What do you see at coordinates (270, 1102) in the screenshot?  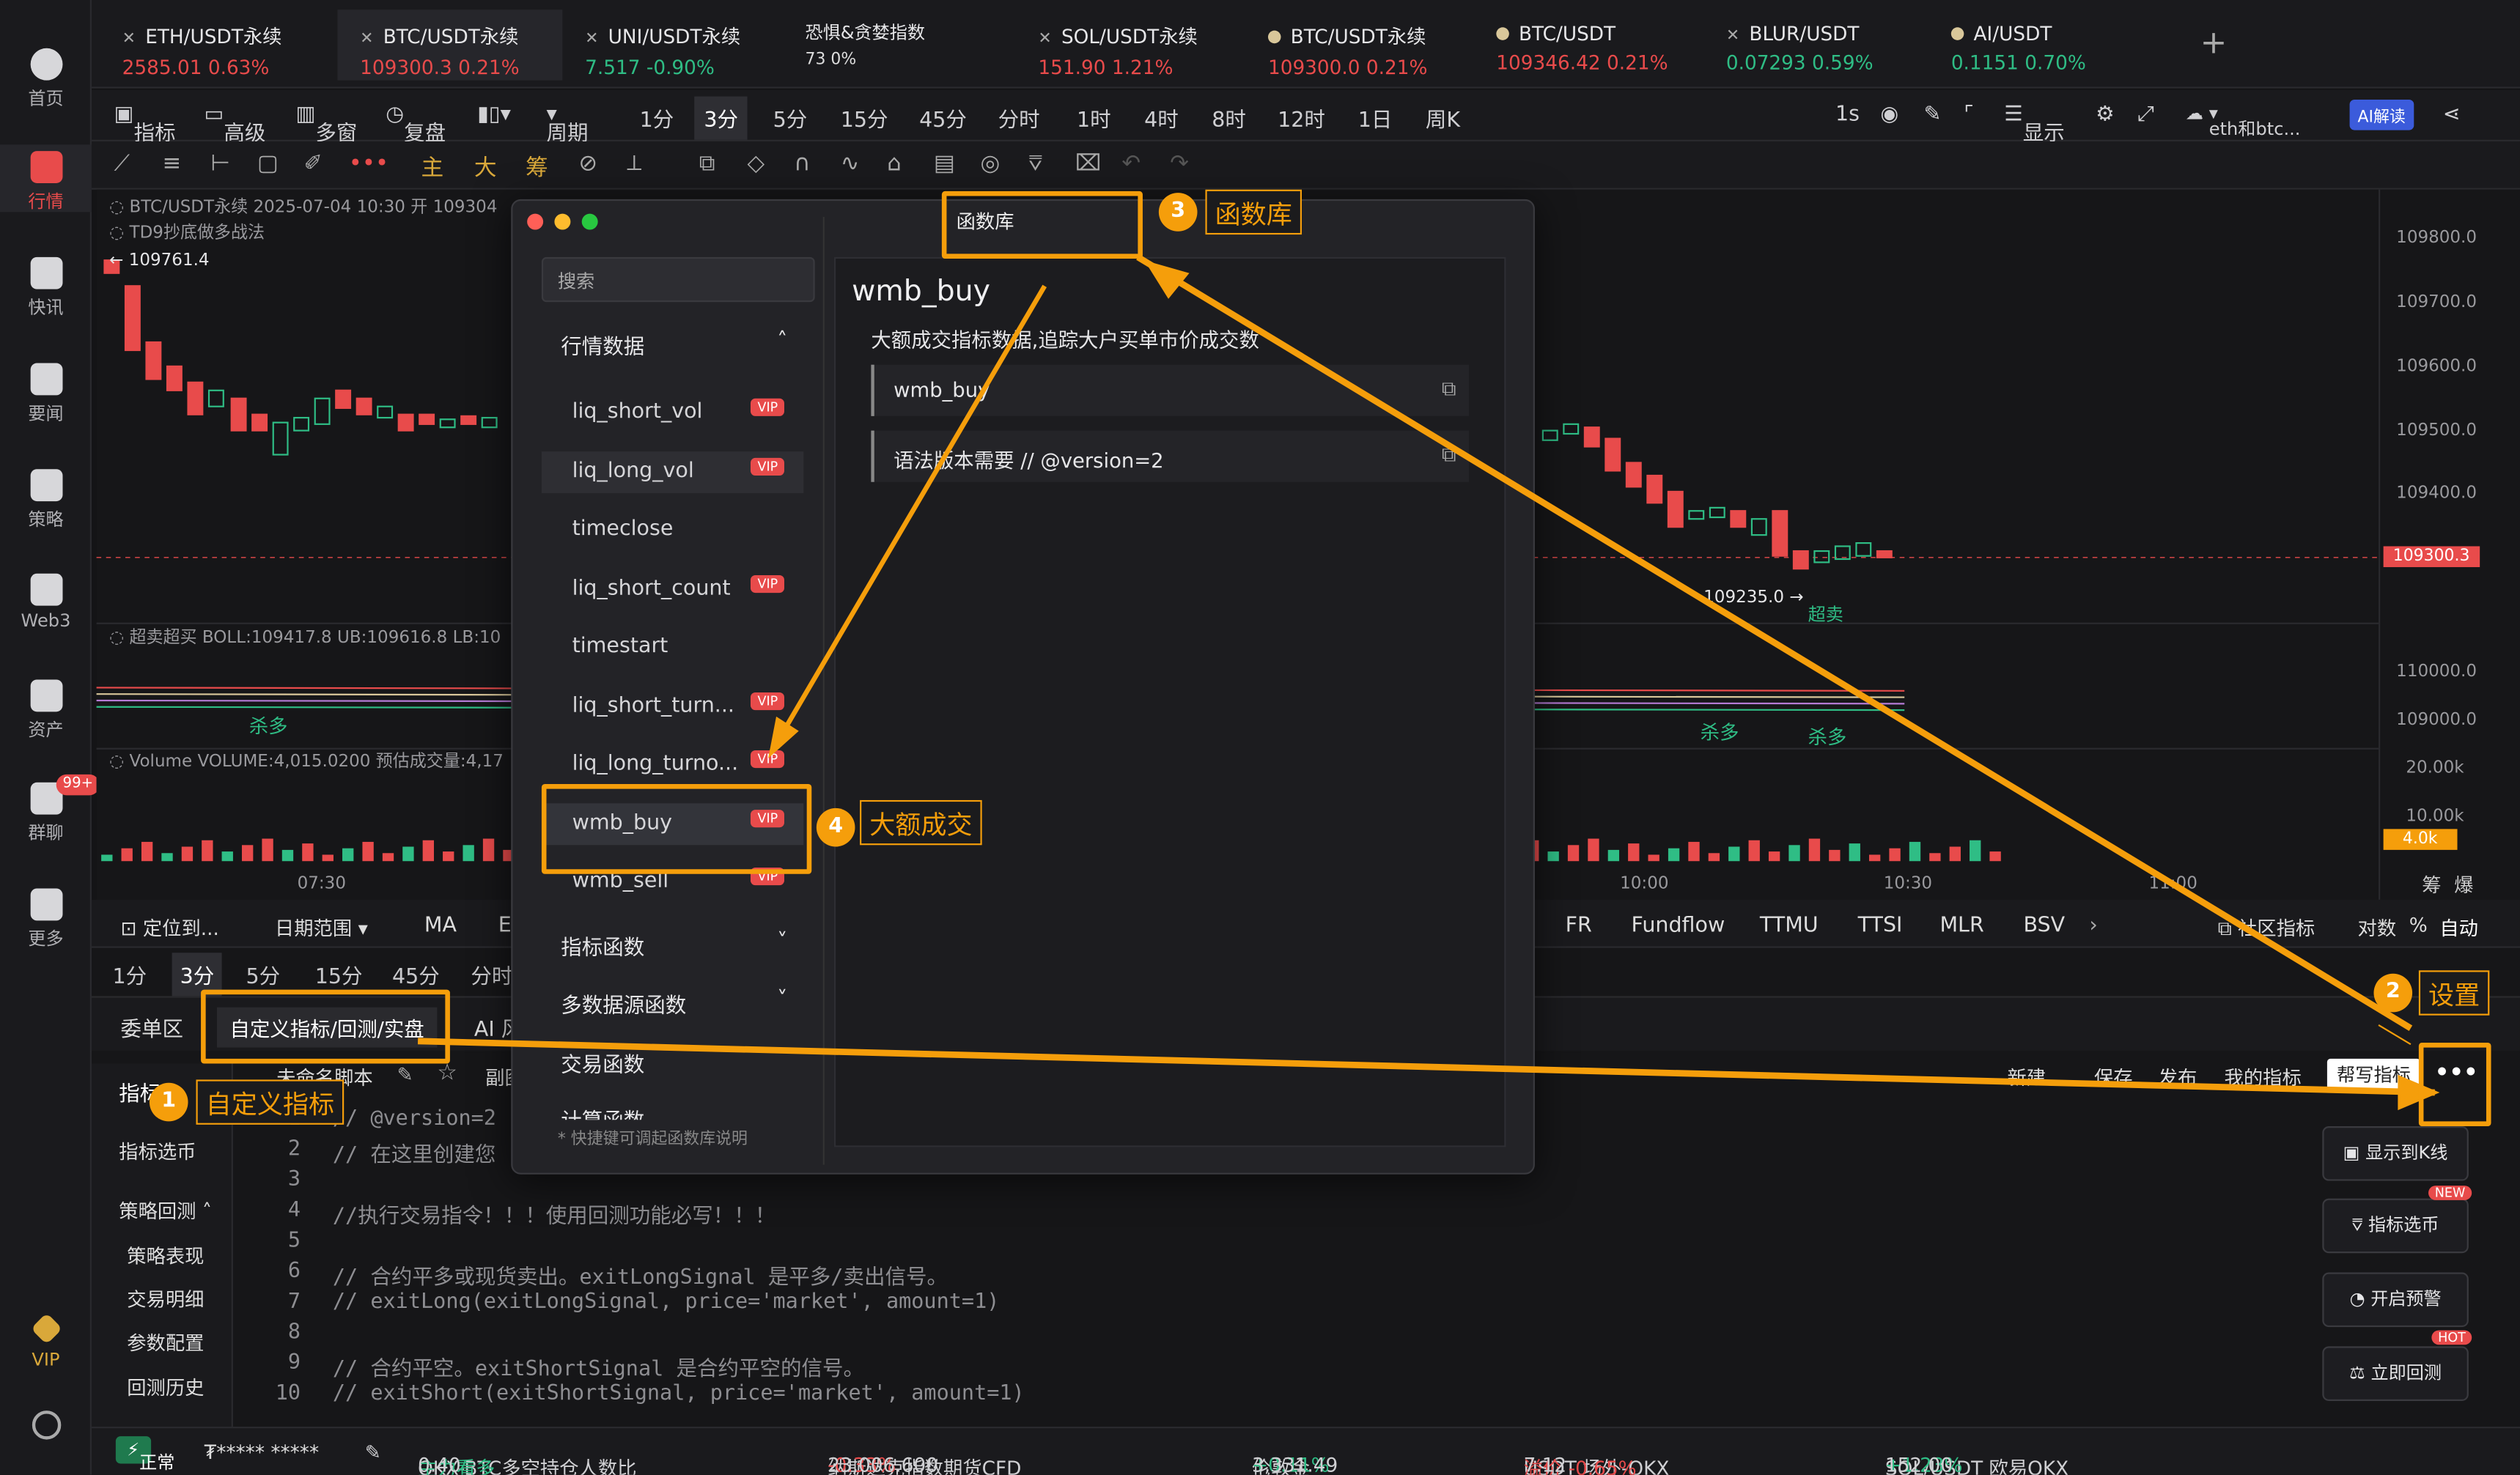 I see `callout-label: 自定义指标` at bounding box center [270, 1102].